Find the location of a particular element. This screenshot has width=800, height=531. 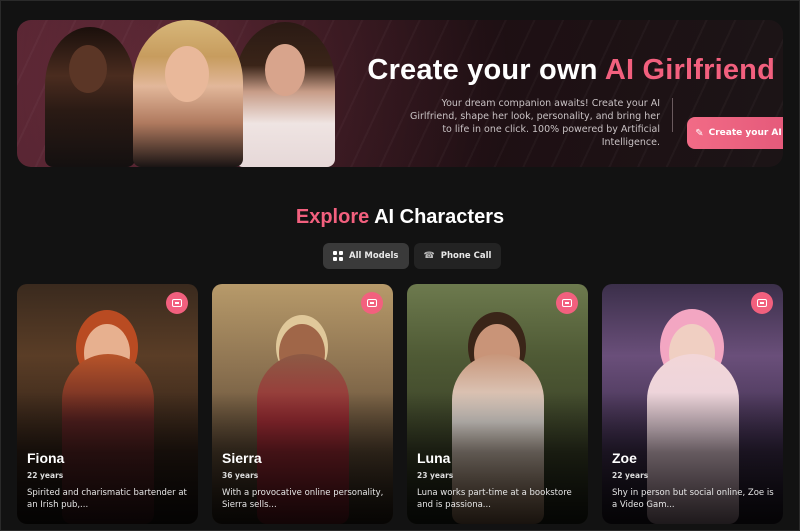

filter-all-models: All Models is located at coordinates (366, 256).